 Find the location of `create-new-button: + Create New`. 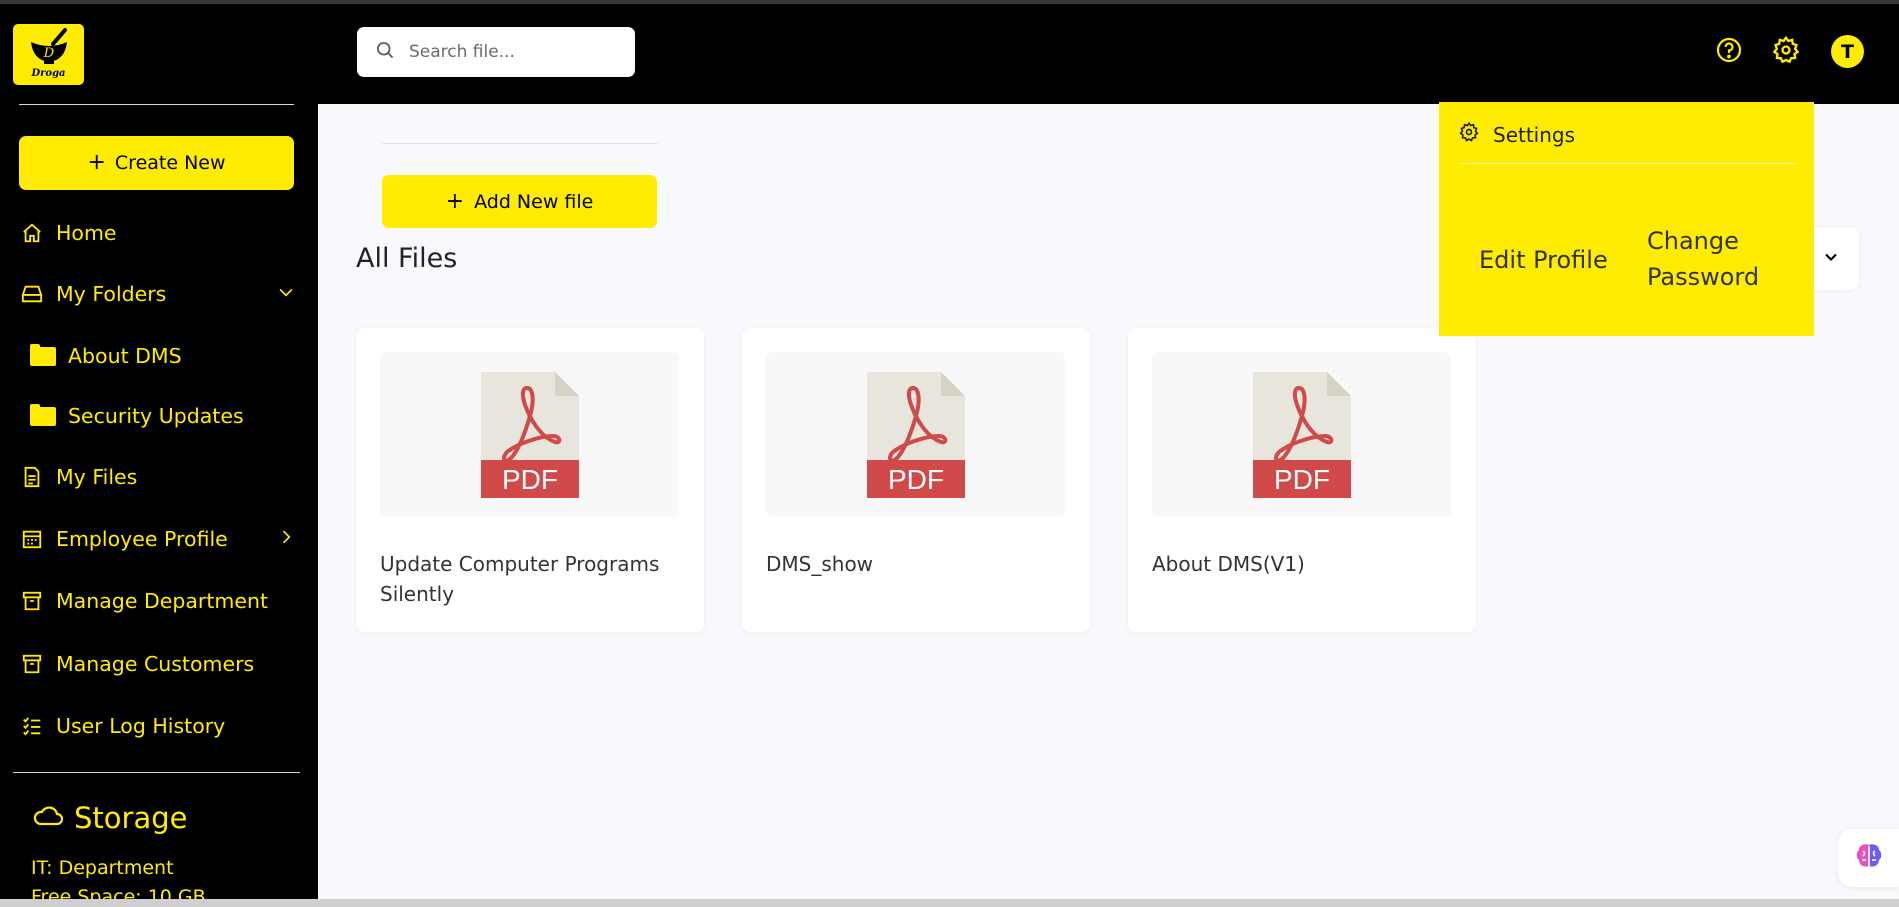

create-new-button: + Create New is located at coordinates (156, 163).